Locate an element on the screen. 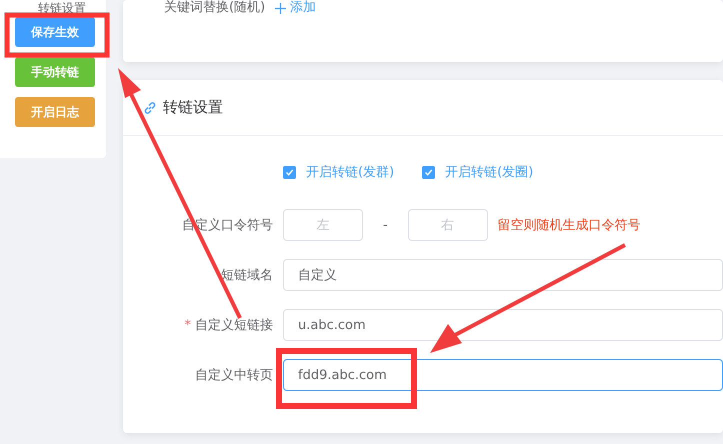  sidebar-button: 手动转链 is located at coordinates (55, 72).